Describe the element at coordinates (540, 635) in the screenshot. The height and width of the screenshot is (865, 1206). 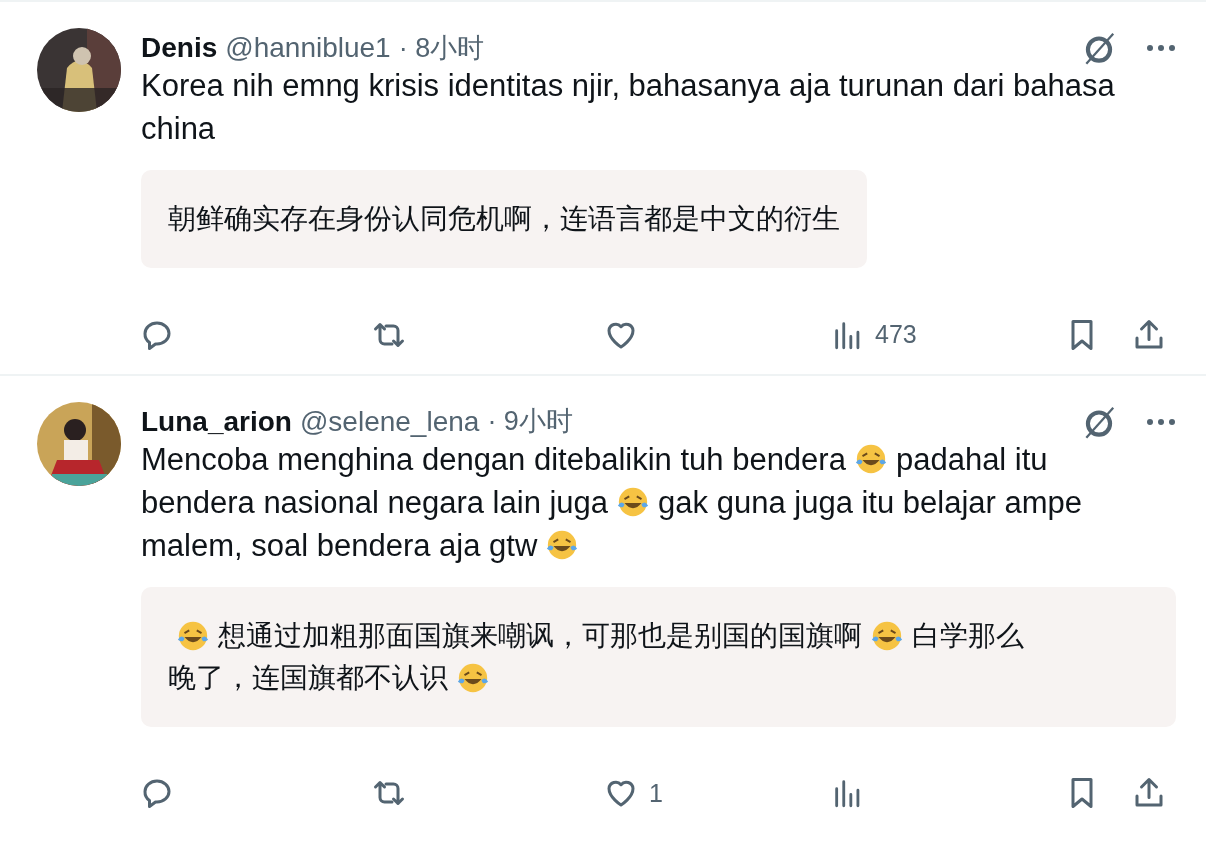
I see `translation-text: 想通过加粗那面国旗来嘲讽，可那也是别国的国旗啊` at that location.